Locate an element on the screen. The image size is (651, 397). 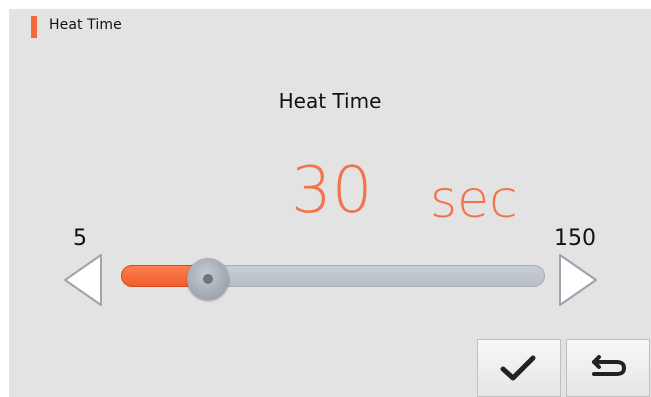
decrease-button is located at coordinates (83, 280).